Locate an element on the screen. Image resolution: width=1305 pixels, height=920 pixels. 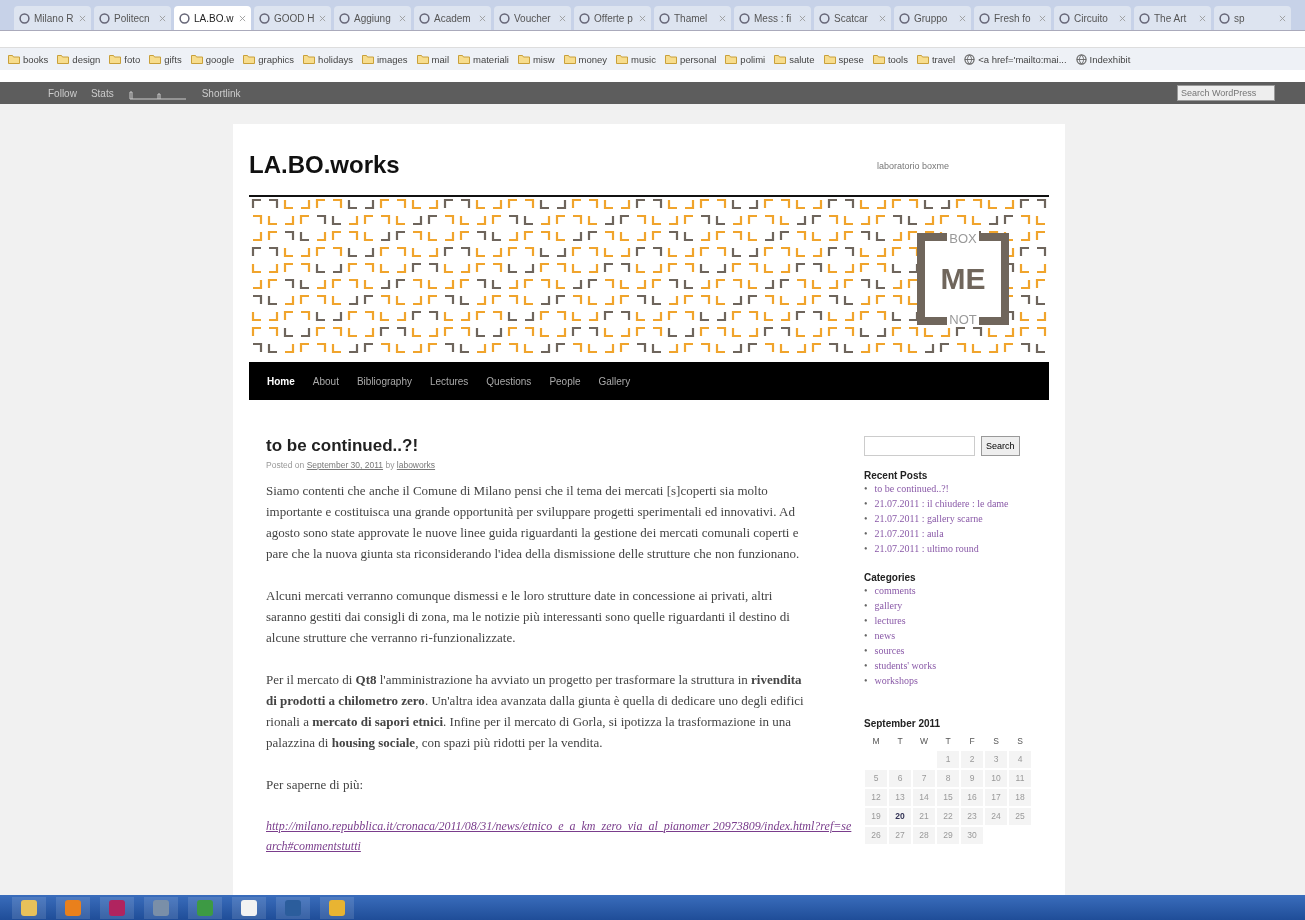
category-link: students' works is located at coordinates (905, 665).